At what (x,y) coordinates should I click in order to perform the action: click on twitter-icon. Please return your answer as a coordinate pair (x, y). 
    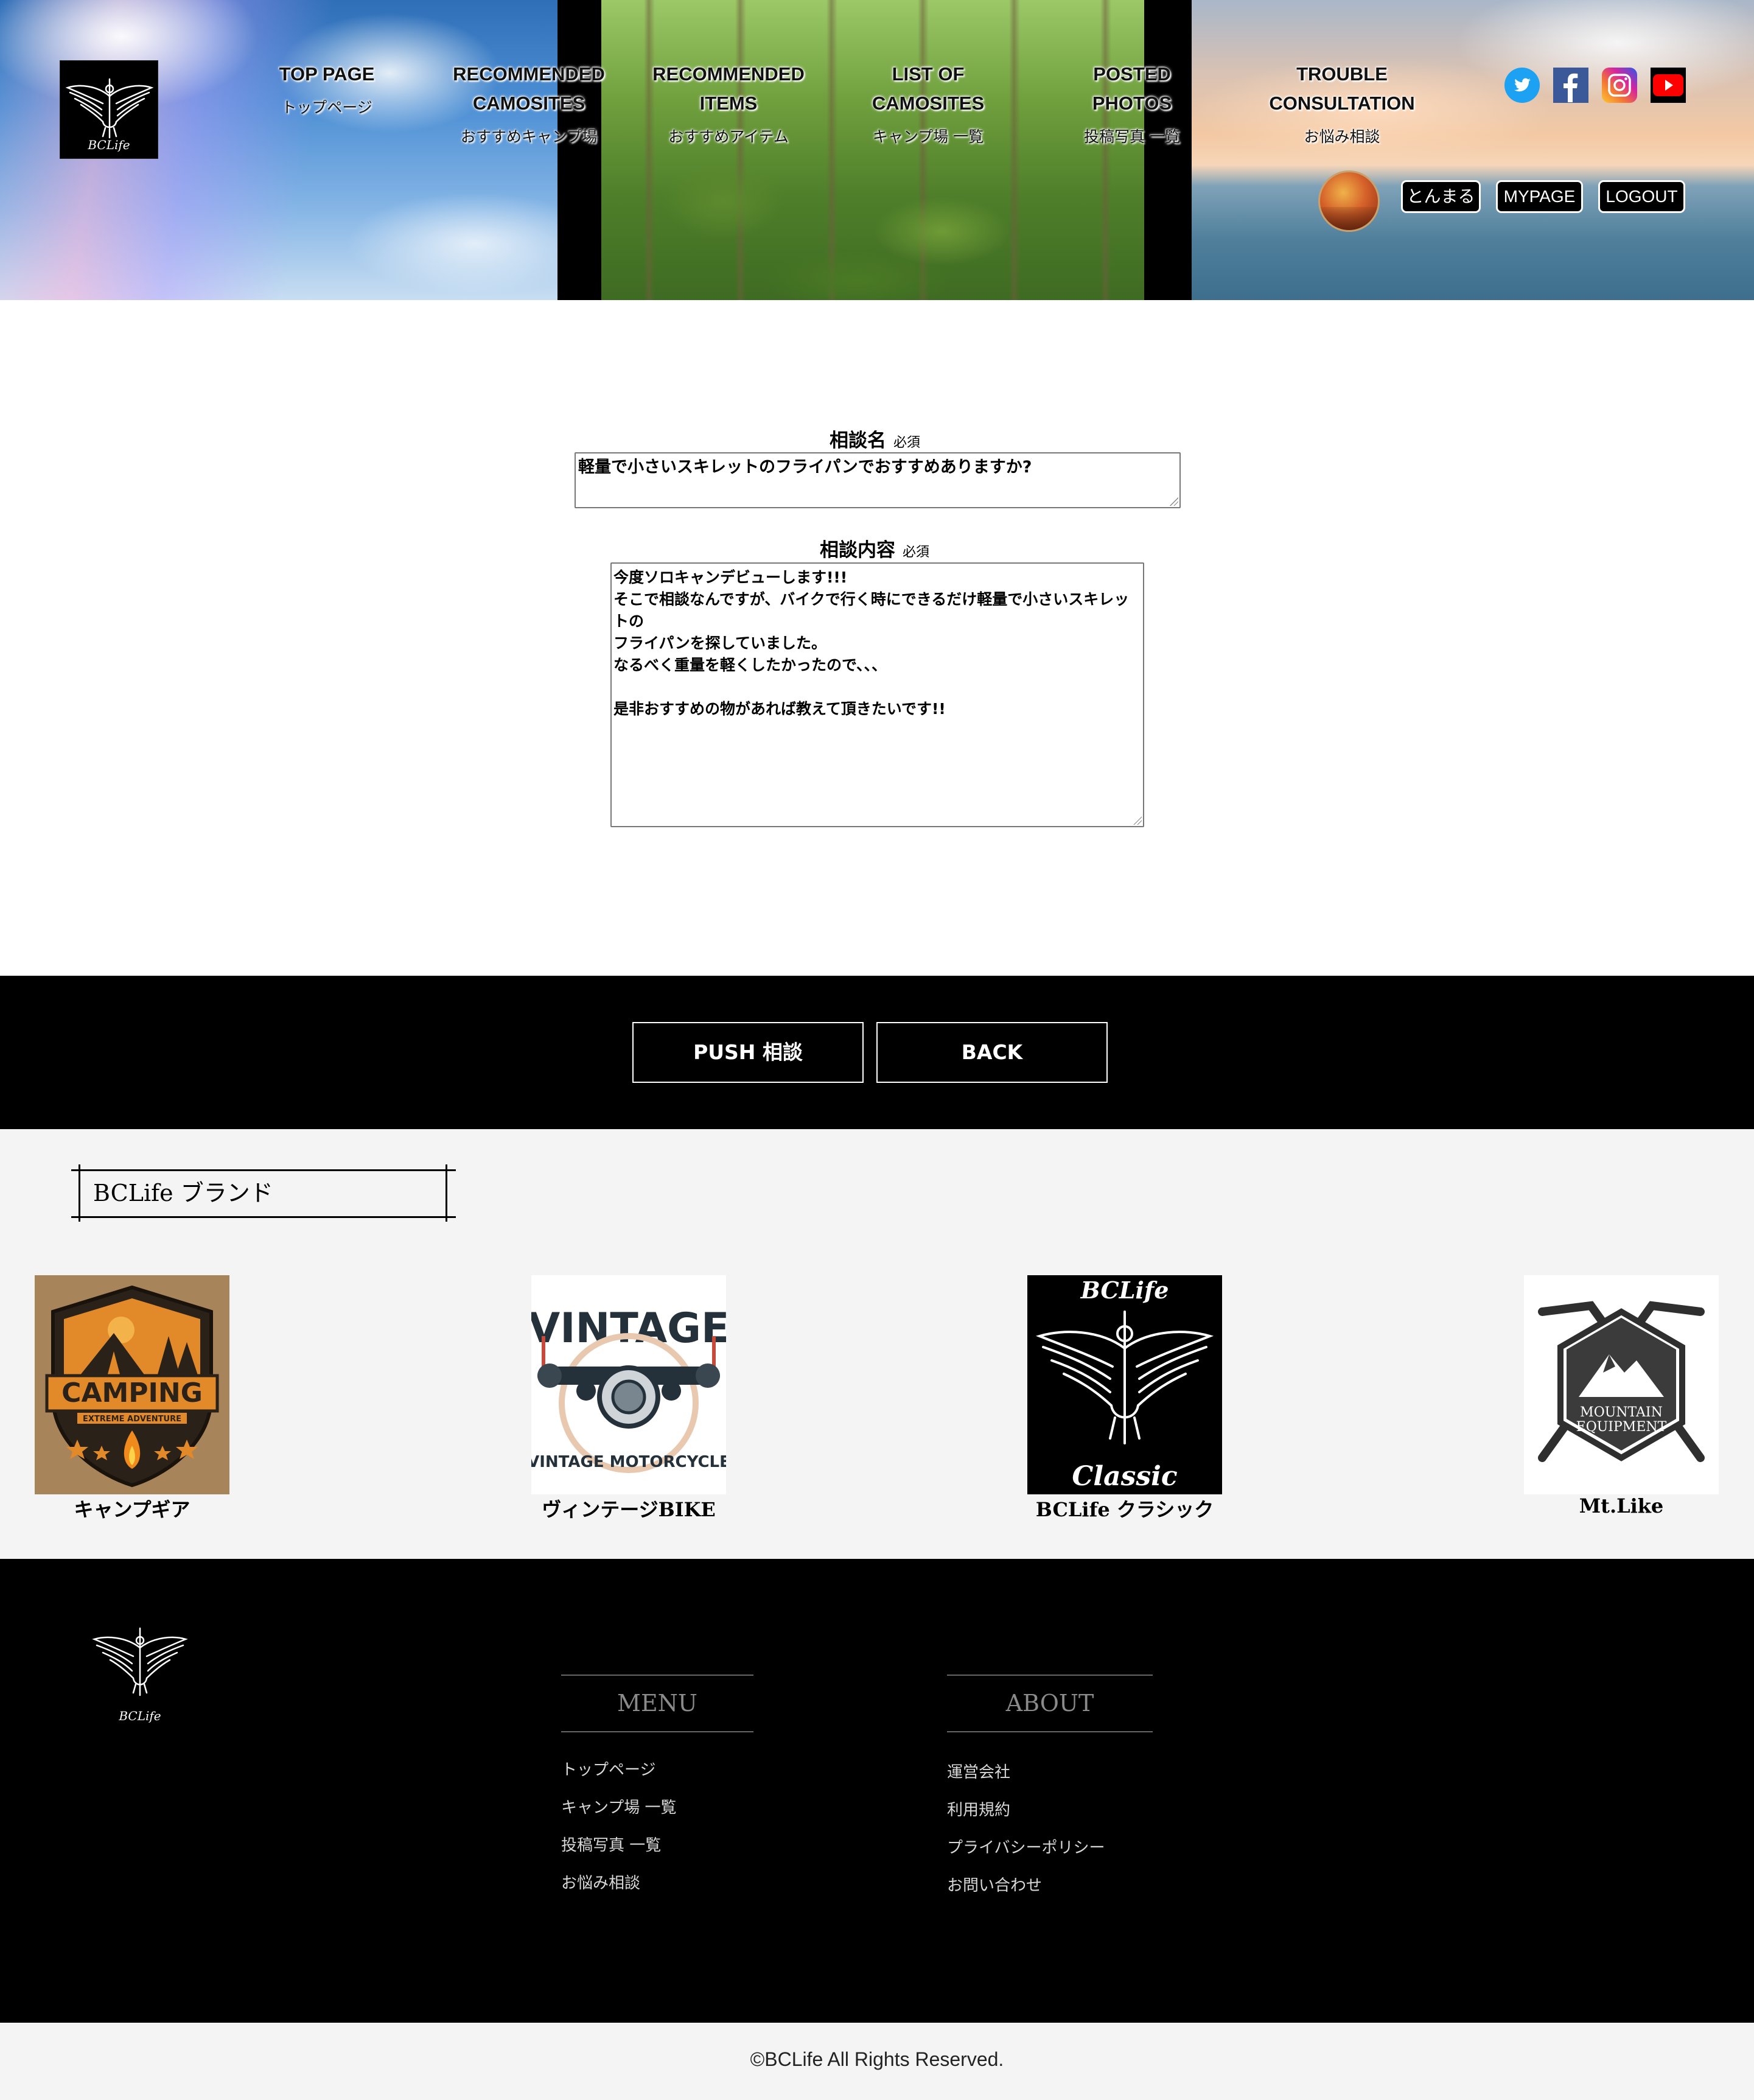
    Looking at the image, I should click on (1522, 86).